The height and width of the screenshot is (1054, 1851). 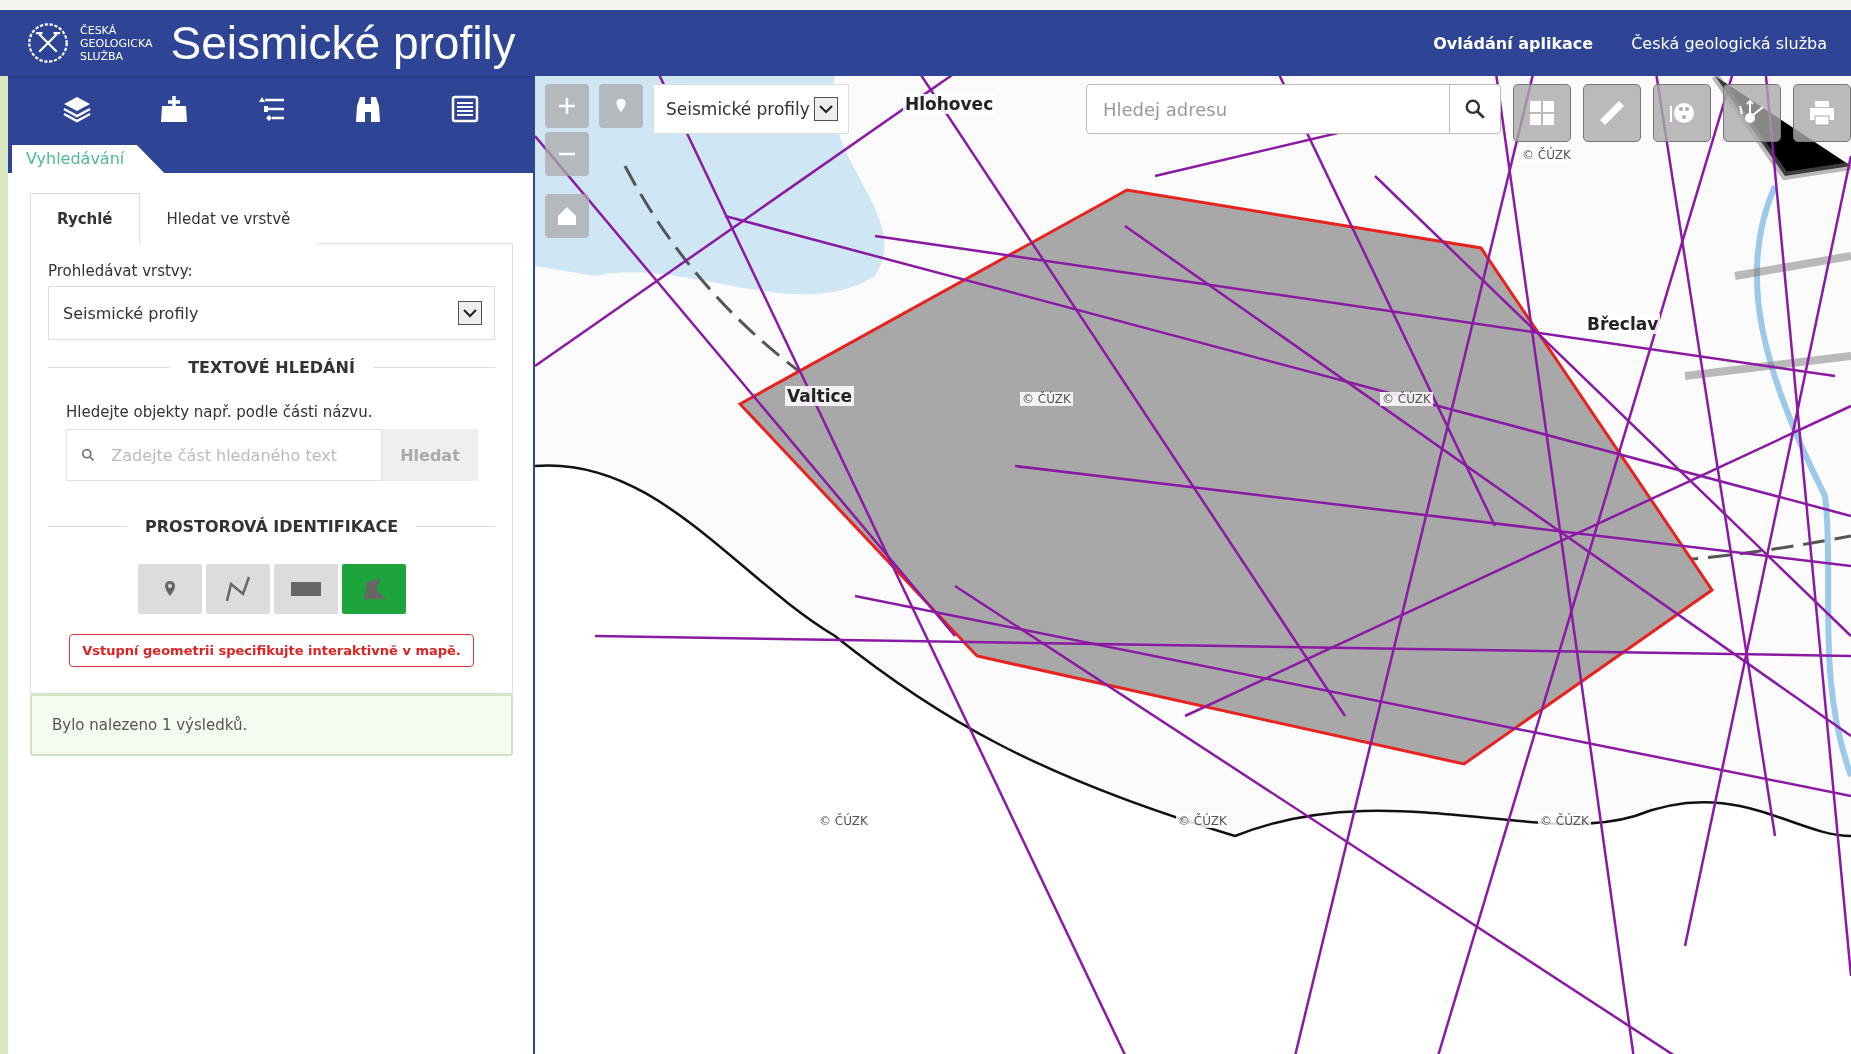 I want to click on town-label: Valtice, so click(x=820, y=396).